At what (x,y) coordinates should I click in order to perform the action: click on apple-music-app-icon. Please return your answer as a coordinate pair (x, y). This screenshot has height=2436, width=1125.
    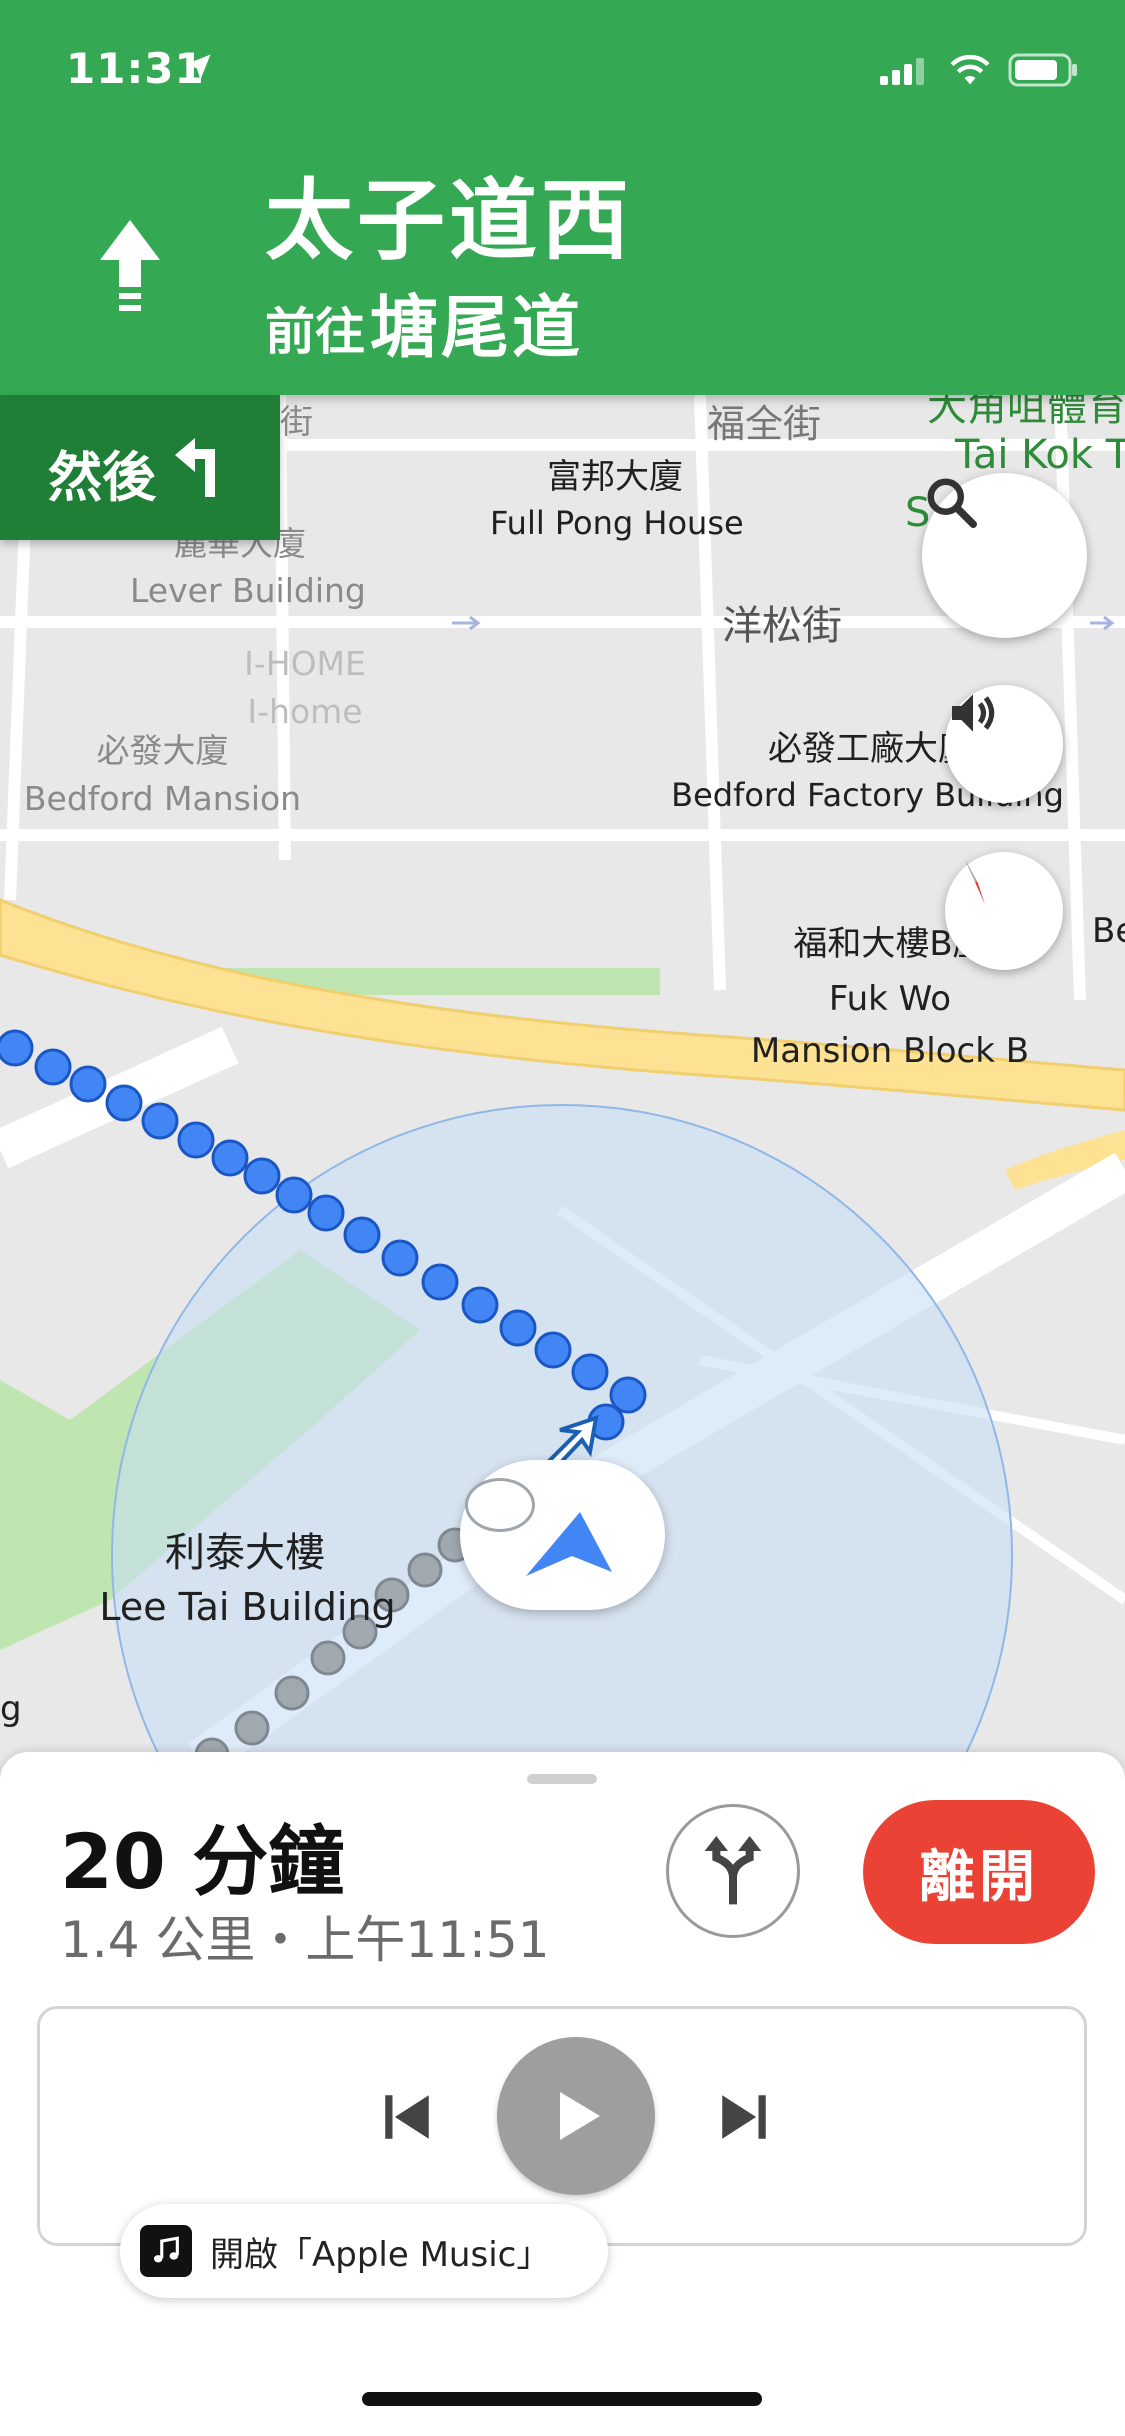
    Looking at the image, I should click on (166, 2251).